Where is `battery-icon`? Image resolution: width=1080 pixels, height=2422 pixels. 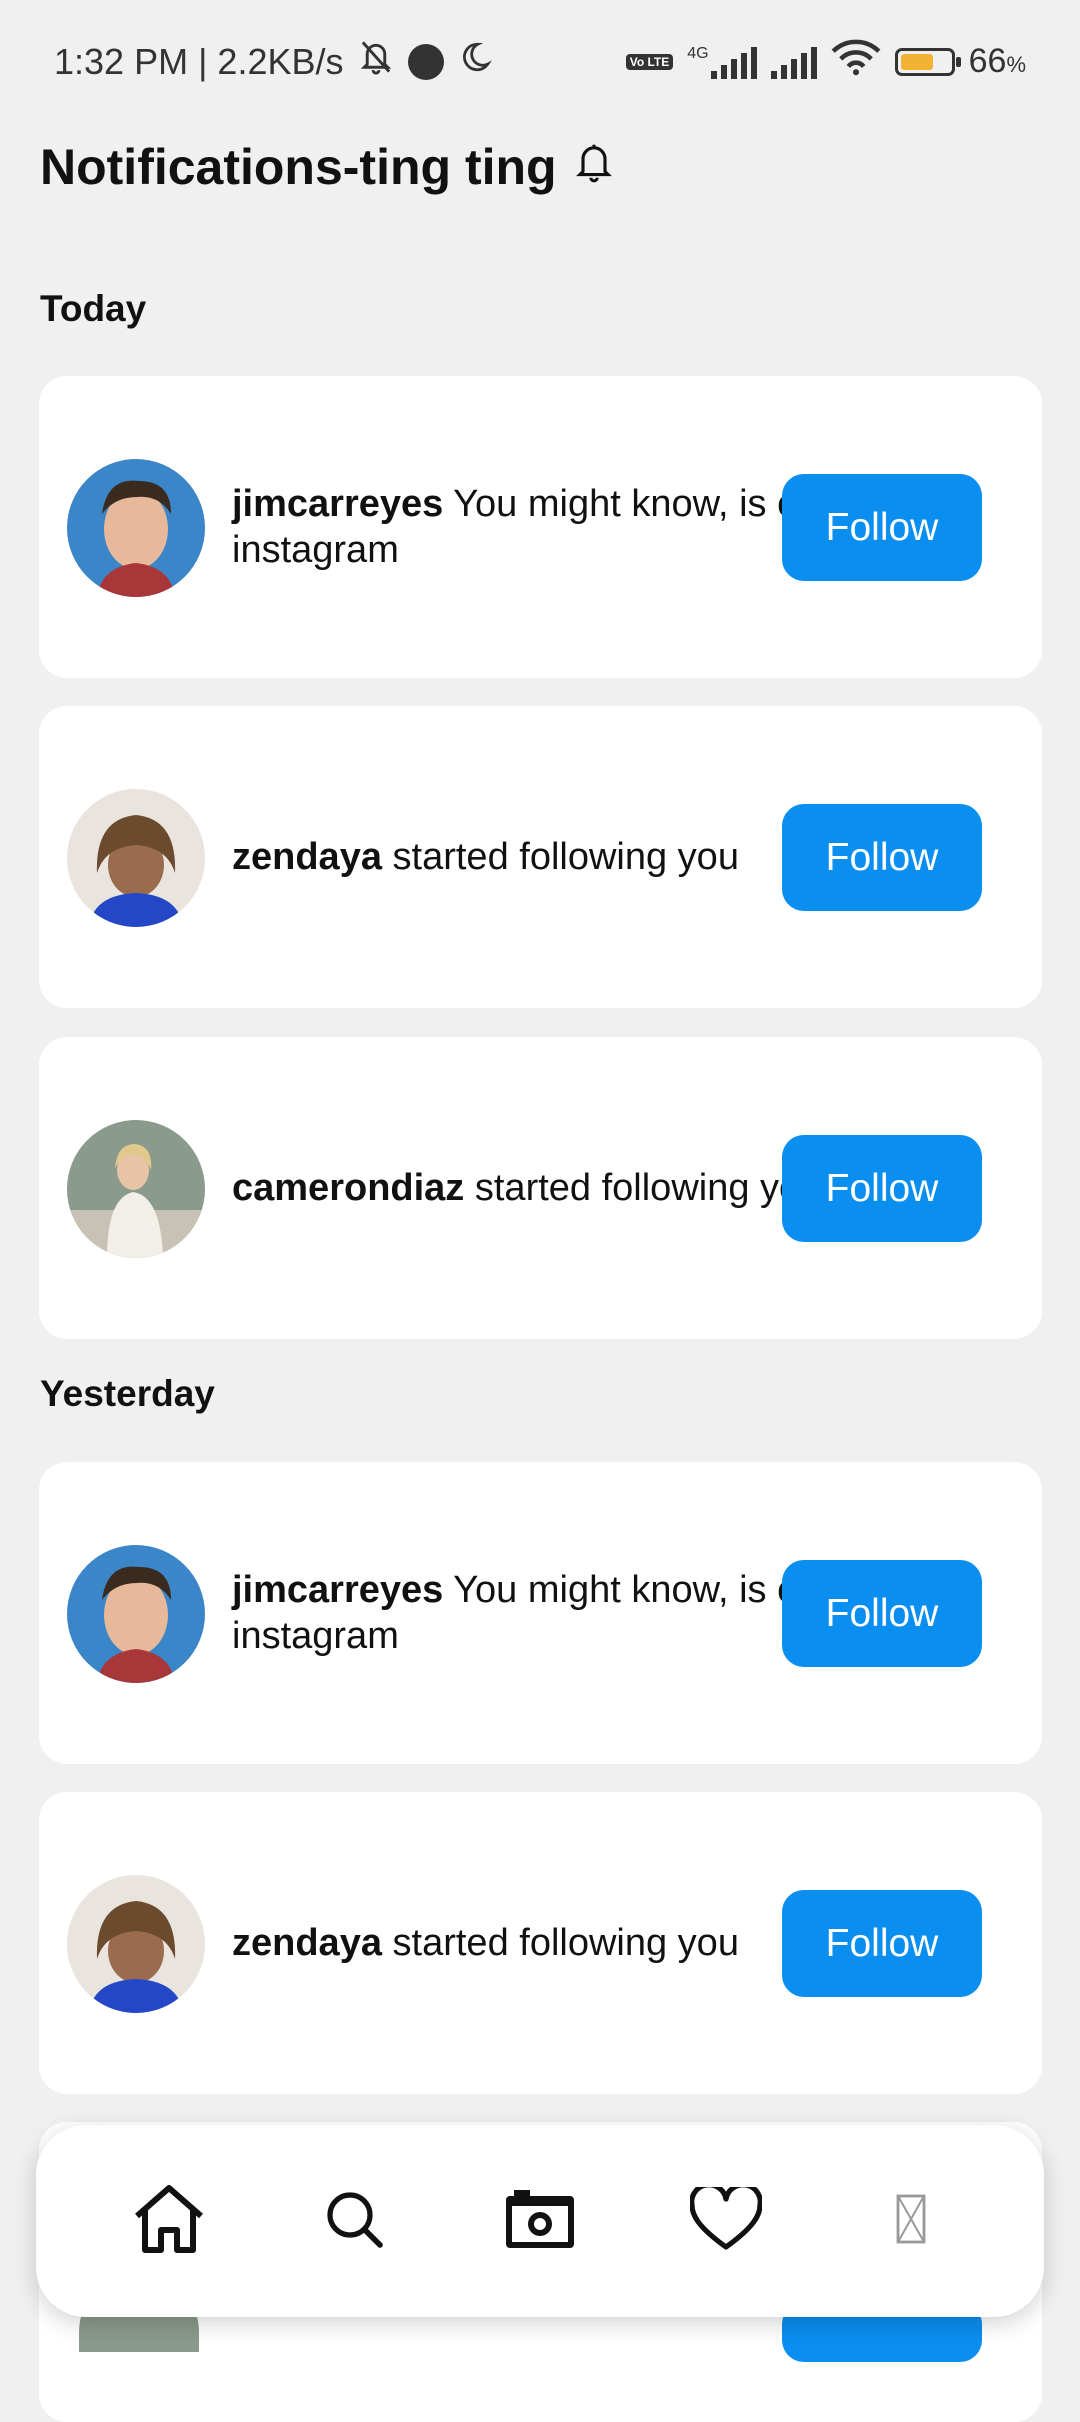
battery-icon is located at coordinates (927, 61).